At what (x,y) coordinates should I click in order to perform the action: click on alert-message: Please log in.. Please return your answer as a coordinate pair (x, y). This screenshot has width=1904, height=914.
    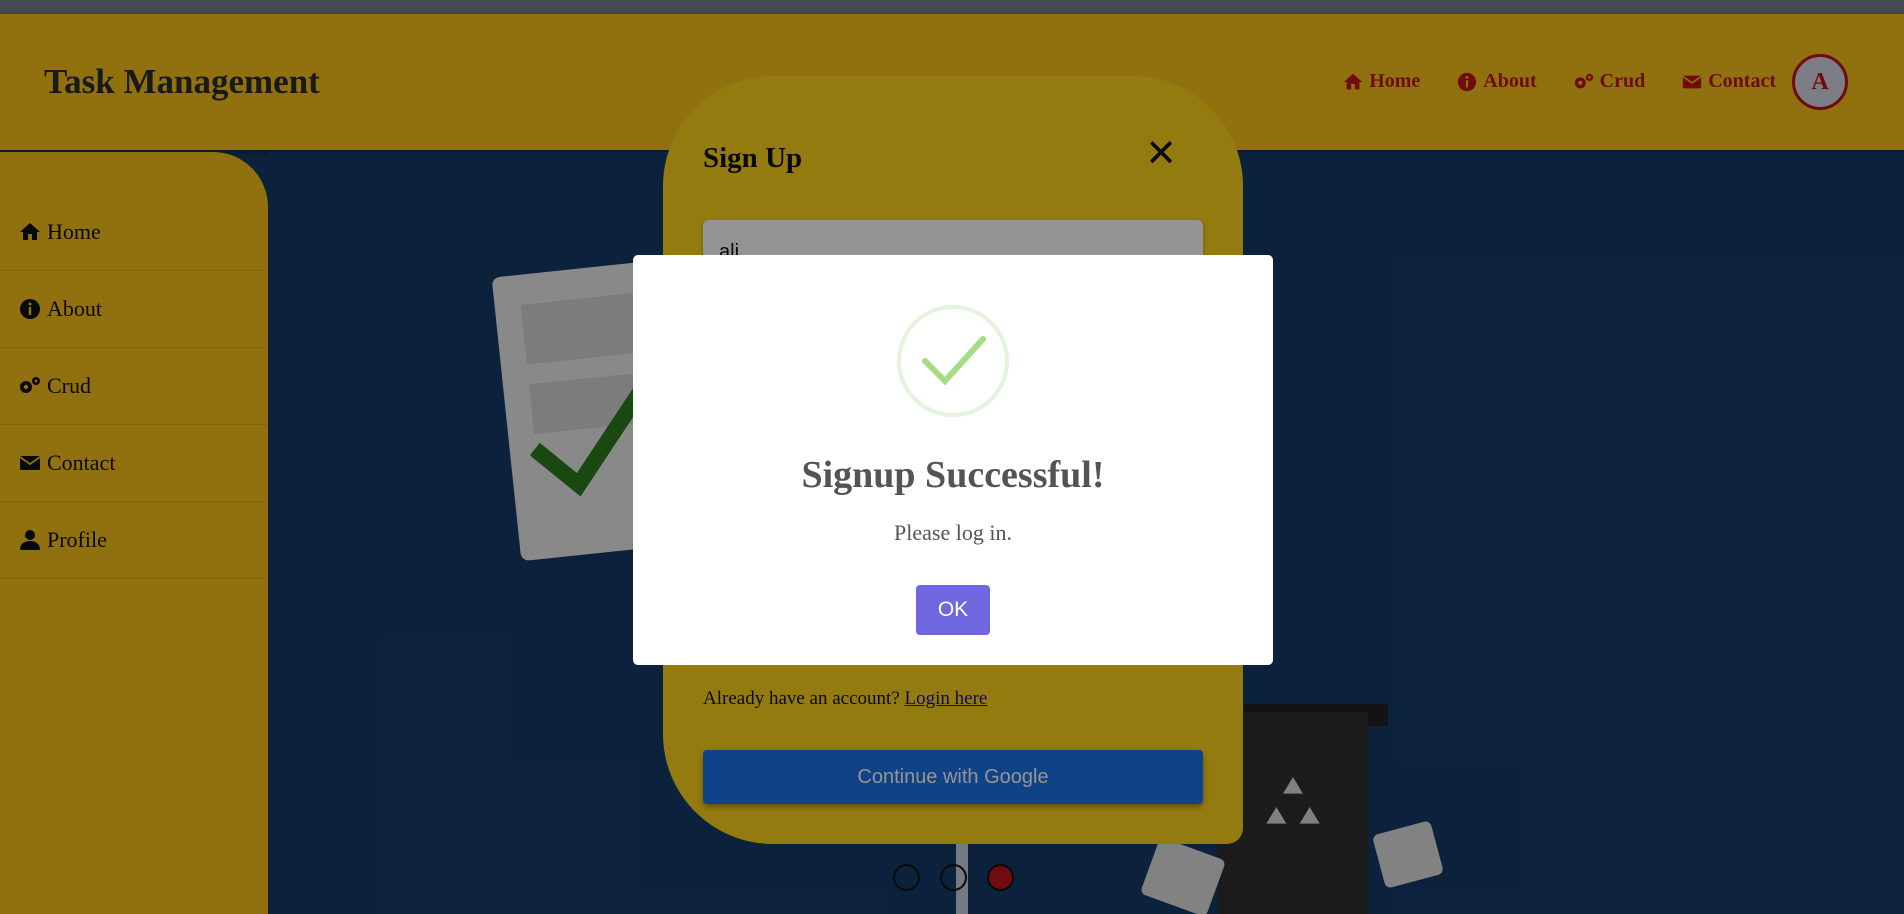
    Looking at the image, I should click on (953, 532).